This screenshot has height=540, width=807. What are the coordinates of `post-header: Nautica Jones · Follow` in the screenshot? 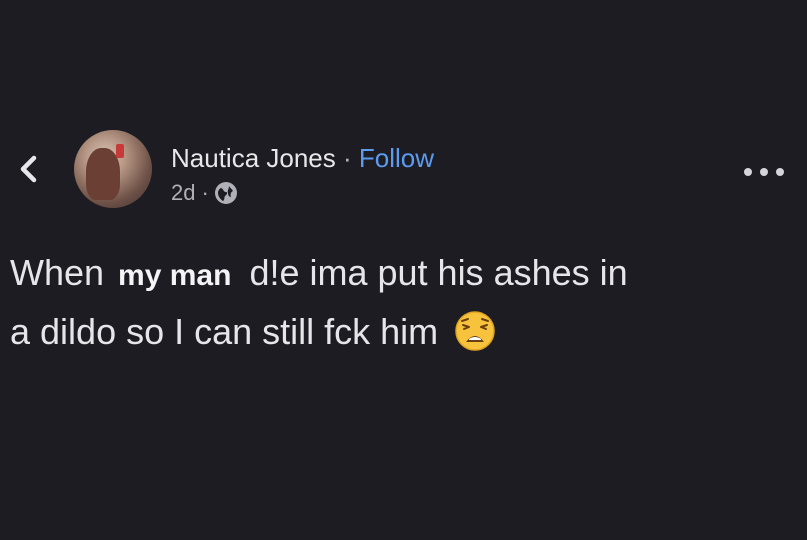 It's located at (302, 158).